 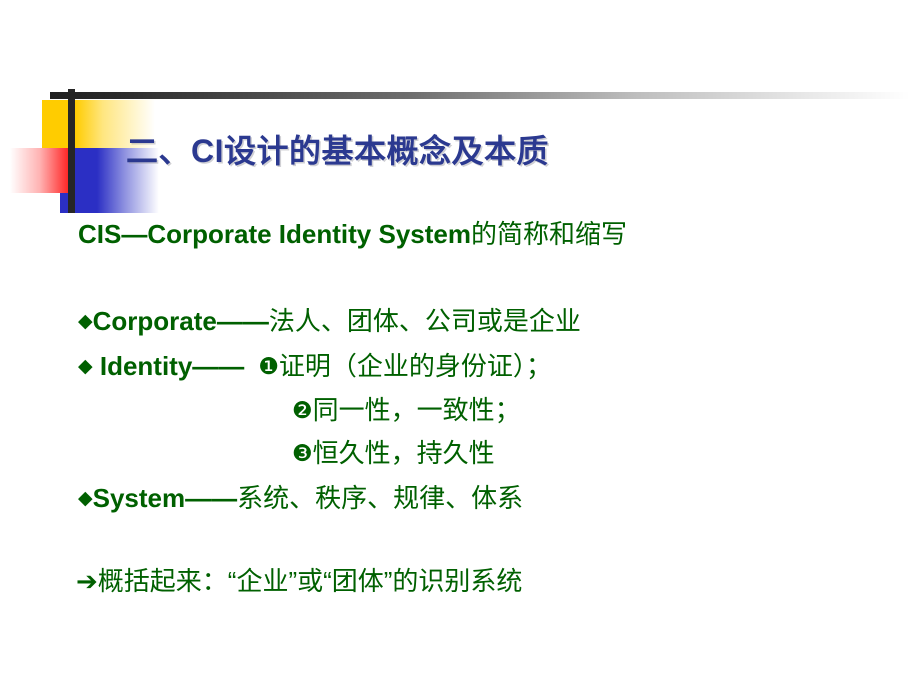 I want to click on sub-item-three-text: 恒久性，持久性, so click(x=403, y=453).